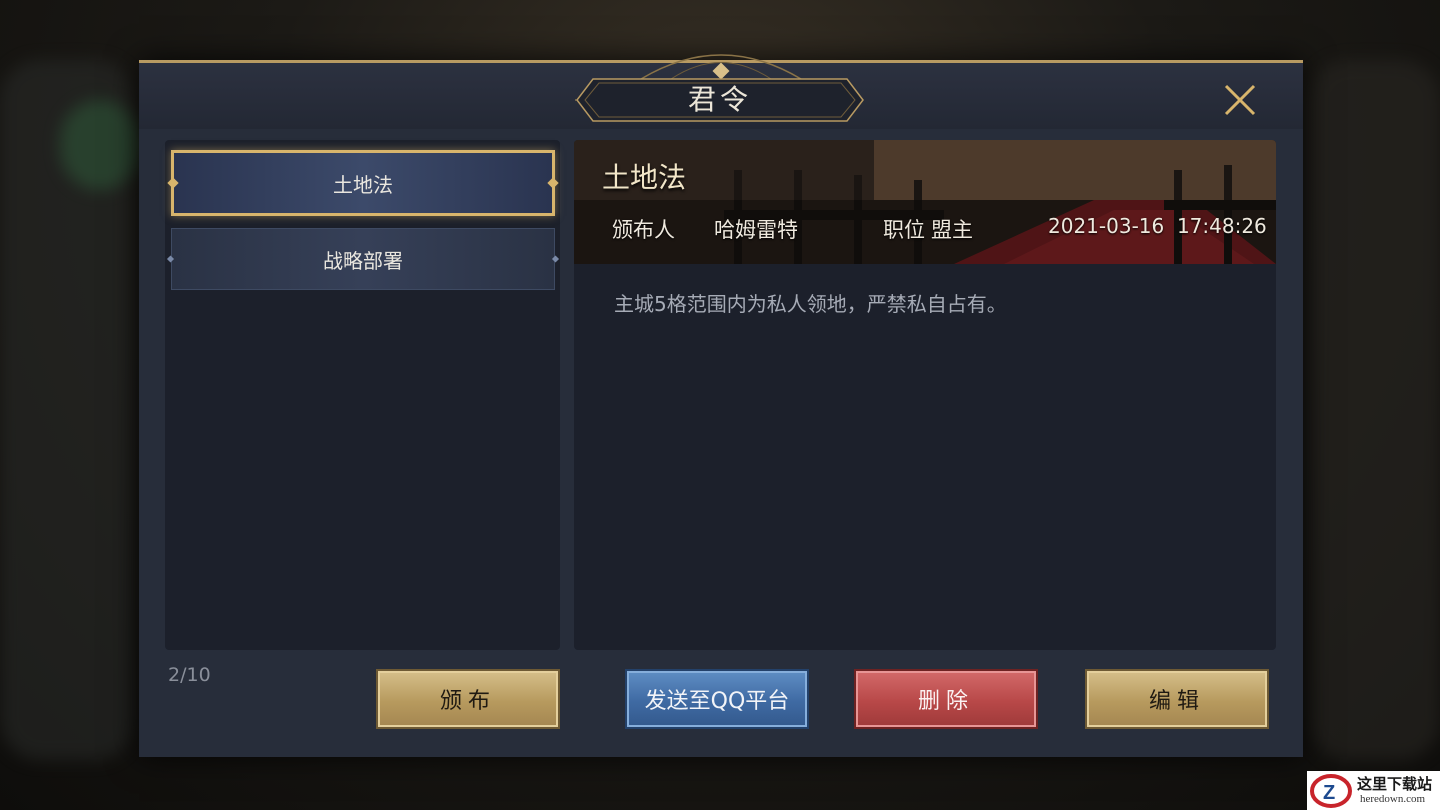 This screenshot has height=810, width=1440. Describe the element at coordinates (1177, 699) in the screenshot. I see `edit-button: 编辑` at that location.